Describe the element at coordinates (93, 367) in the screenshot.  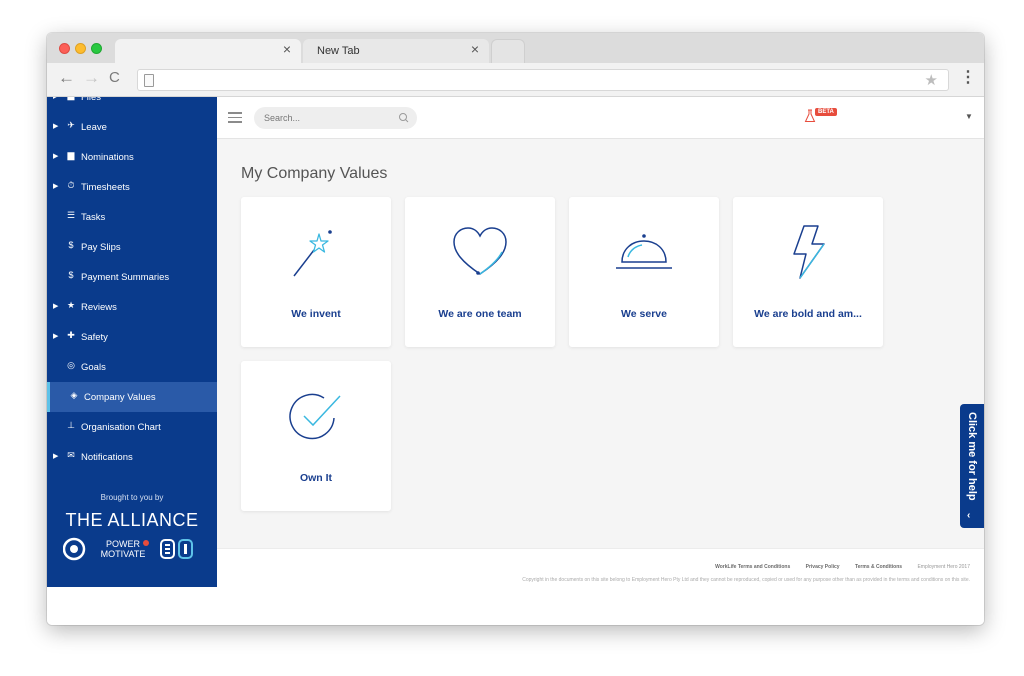
I see `sidebar-item-label: Goals` at that location.